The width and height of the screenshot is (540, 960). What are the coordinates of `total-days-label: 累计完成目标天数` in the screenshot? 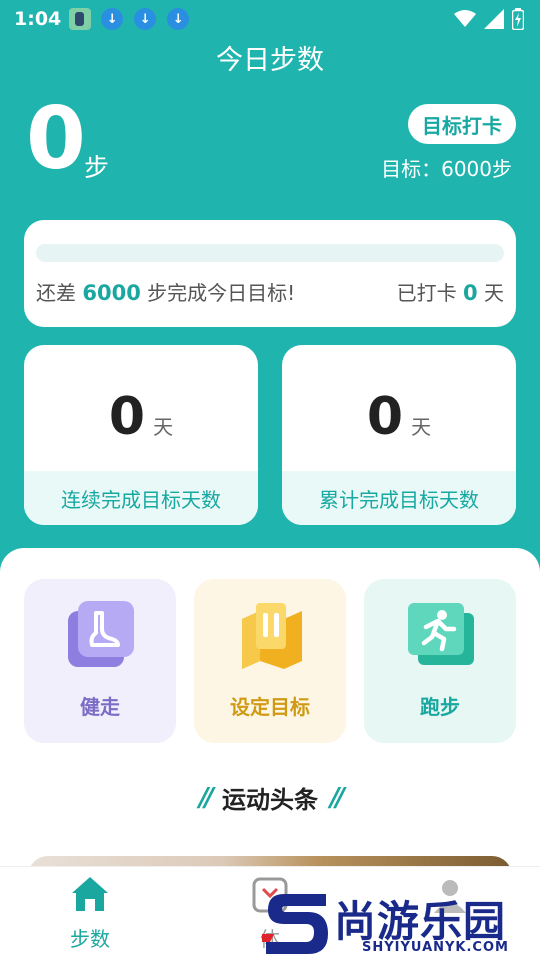 It's located at (399, 498).